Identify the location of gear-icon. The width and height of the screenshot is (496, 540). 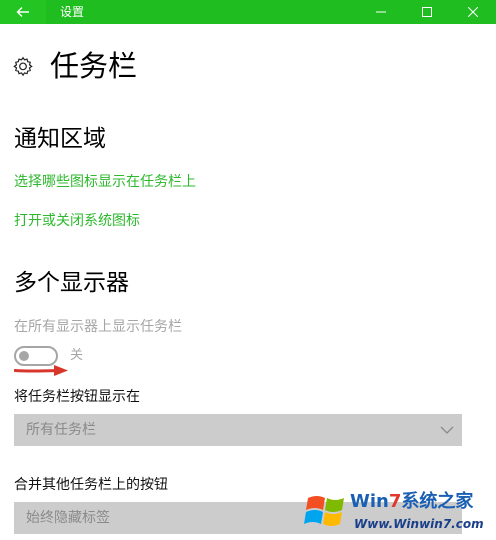
(23, 66).